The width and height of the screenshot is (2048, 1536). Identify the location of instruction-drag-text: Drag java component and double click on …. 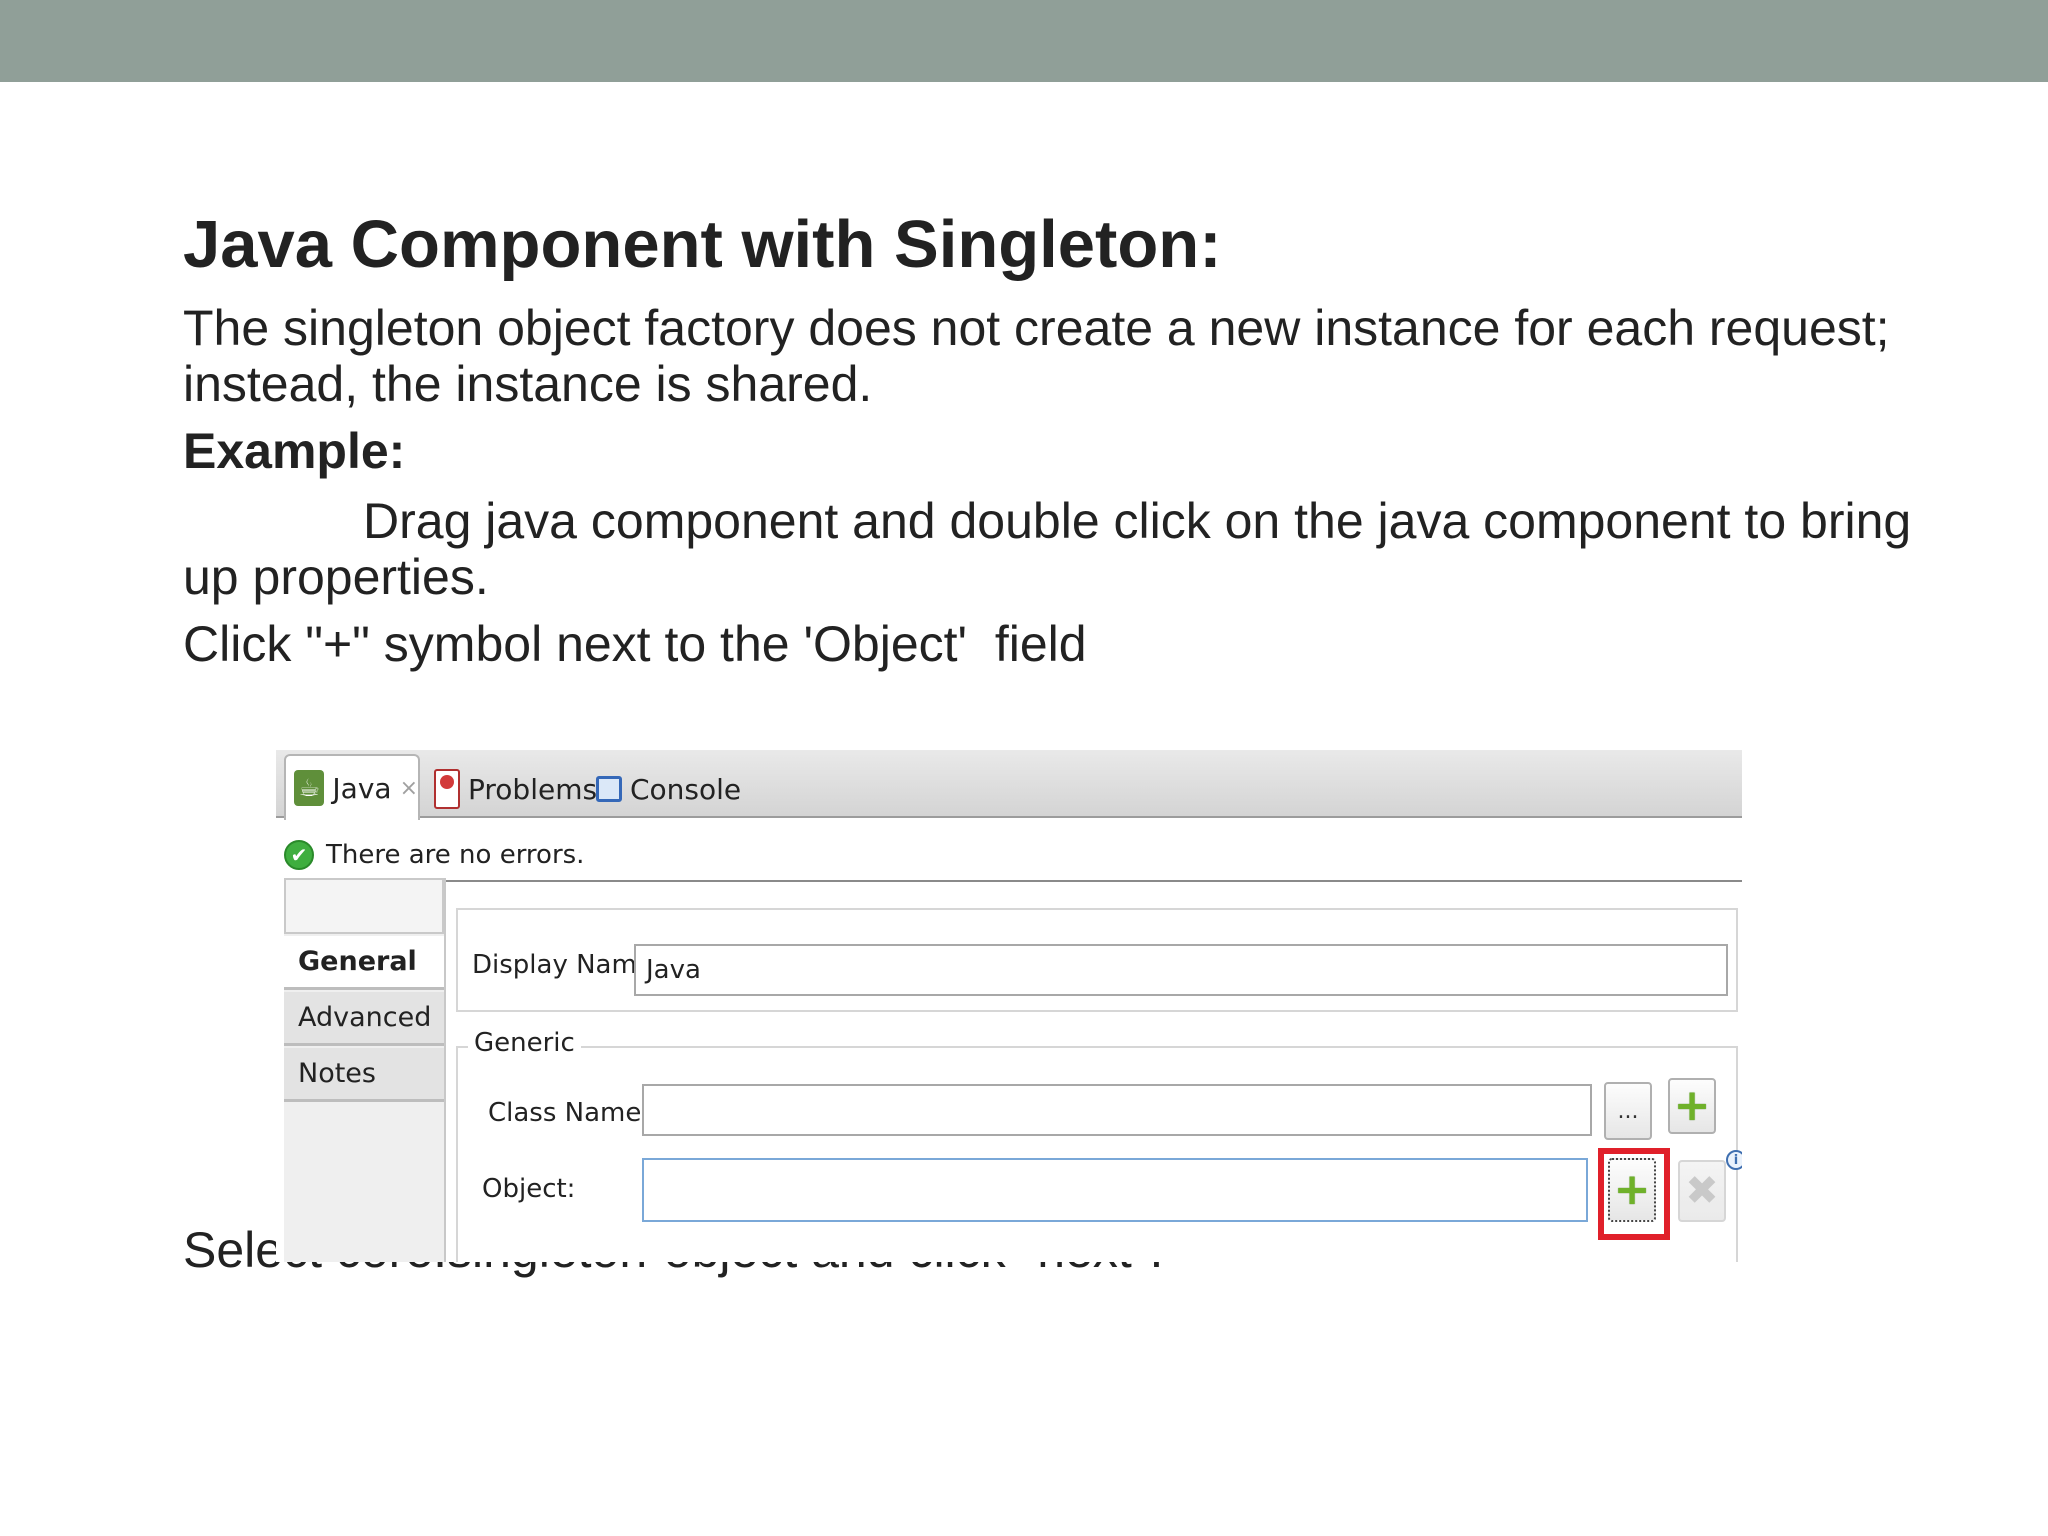
(1047, 549).